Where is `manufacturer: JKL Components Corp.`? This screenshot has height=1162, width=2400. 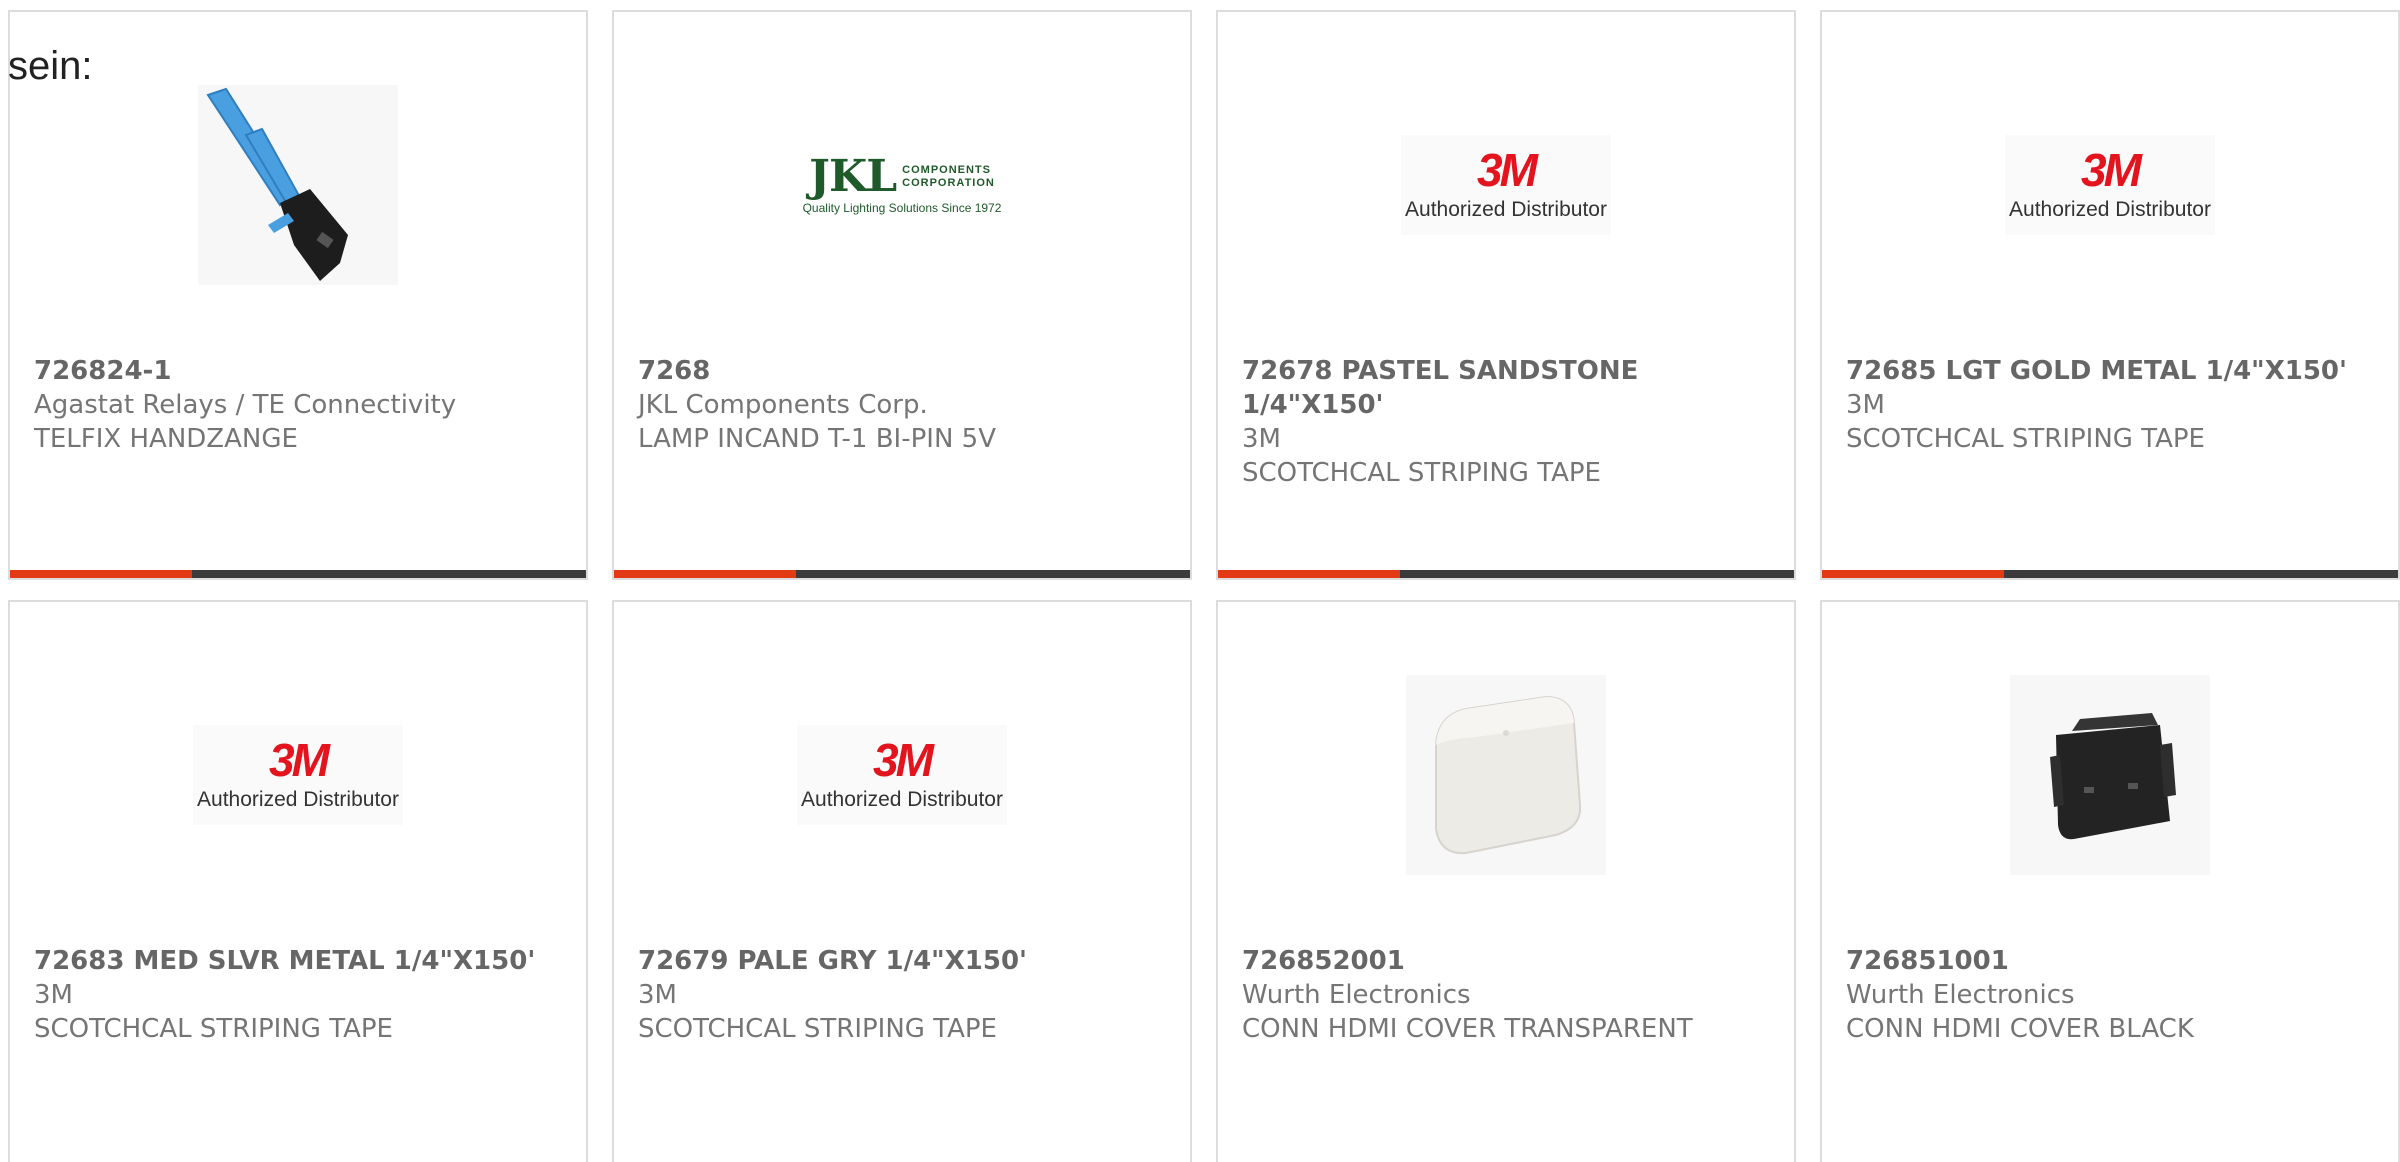
manufacturer: JKL Components Corp. is located at coordinates (783, 405).